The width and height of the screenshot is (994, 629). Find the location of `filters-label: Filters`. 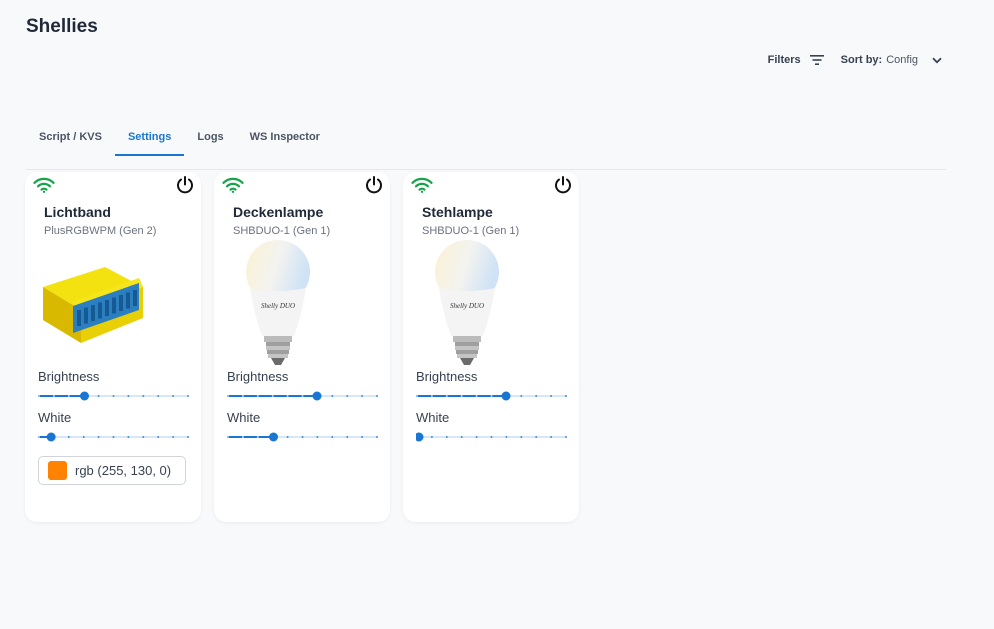

filters-label: Filters is located at coordinates (784, 60).